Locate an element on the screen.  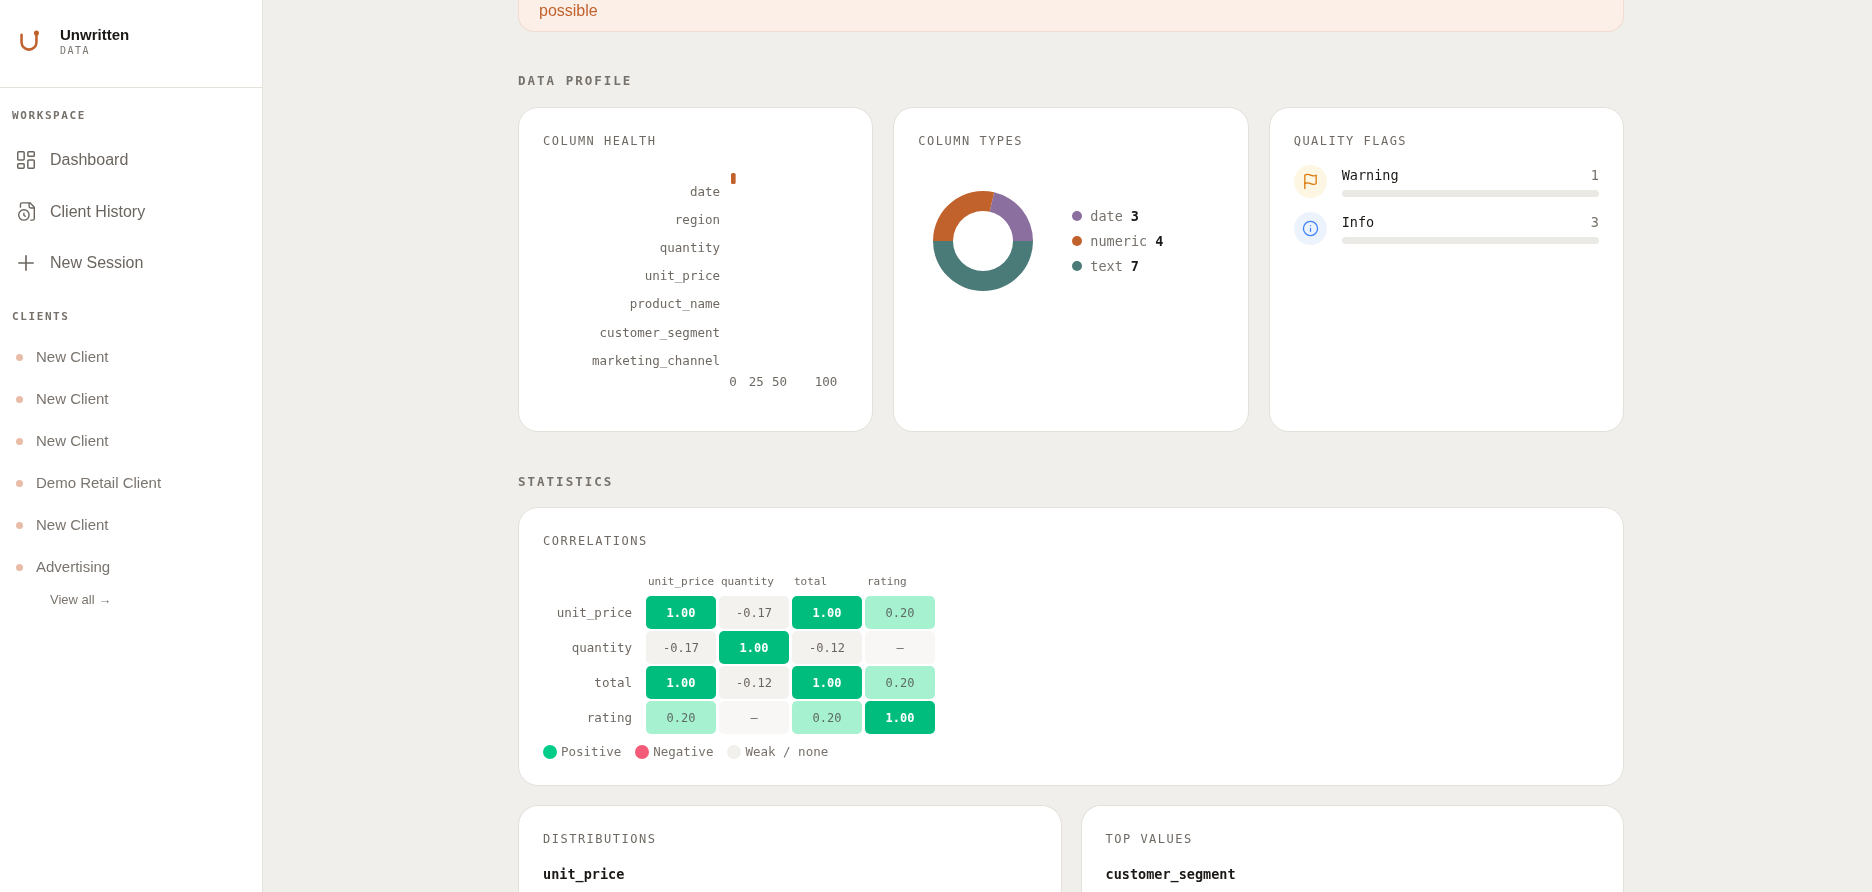
legend-label: Positive is located at coordinates (591, 752).